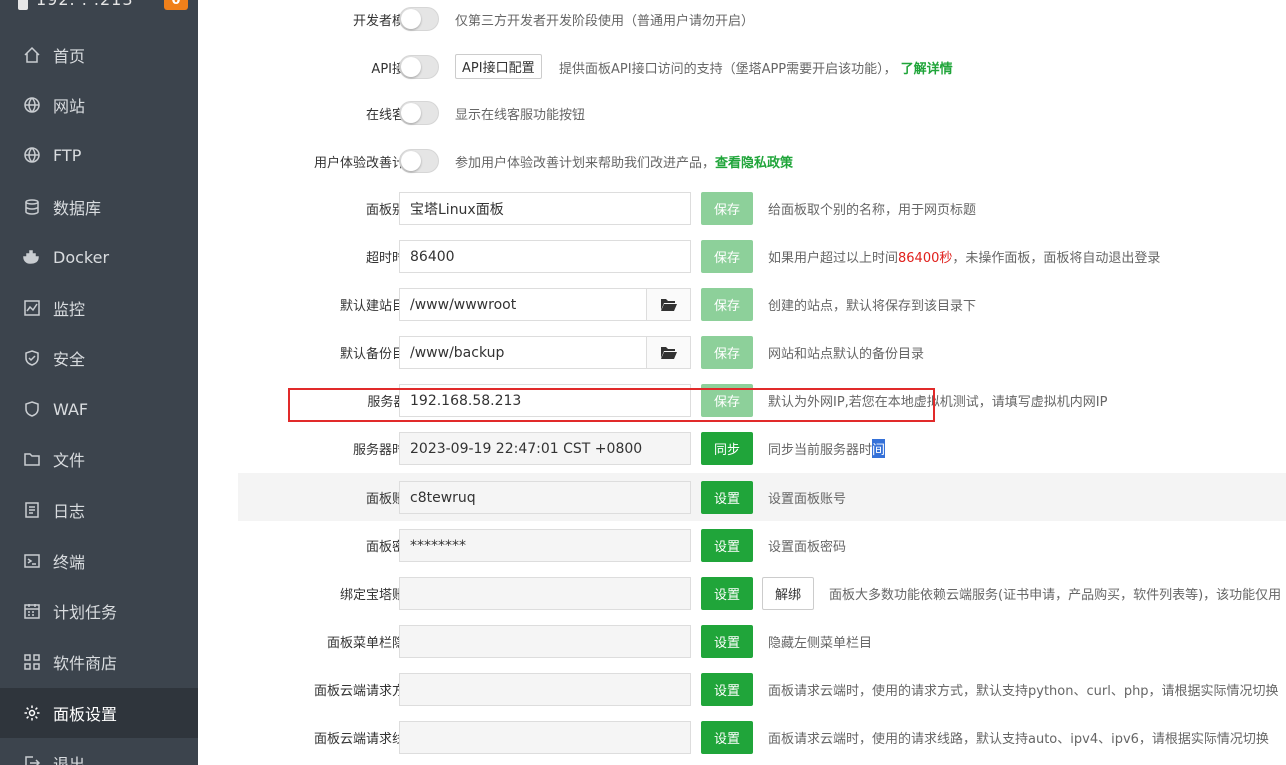  What do you see at coordinates (820, 643) in the screenshot?
I see `setting-desc: 隐藏左侧菜单栏目` at bounding box center [820, 643].